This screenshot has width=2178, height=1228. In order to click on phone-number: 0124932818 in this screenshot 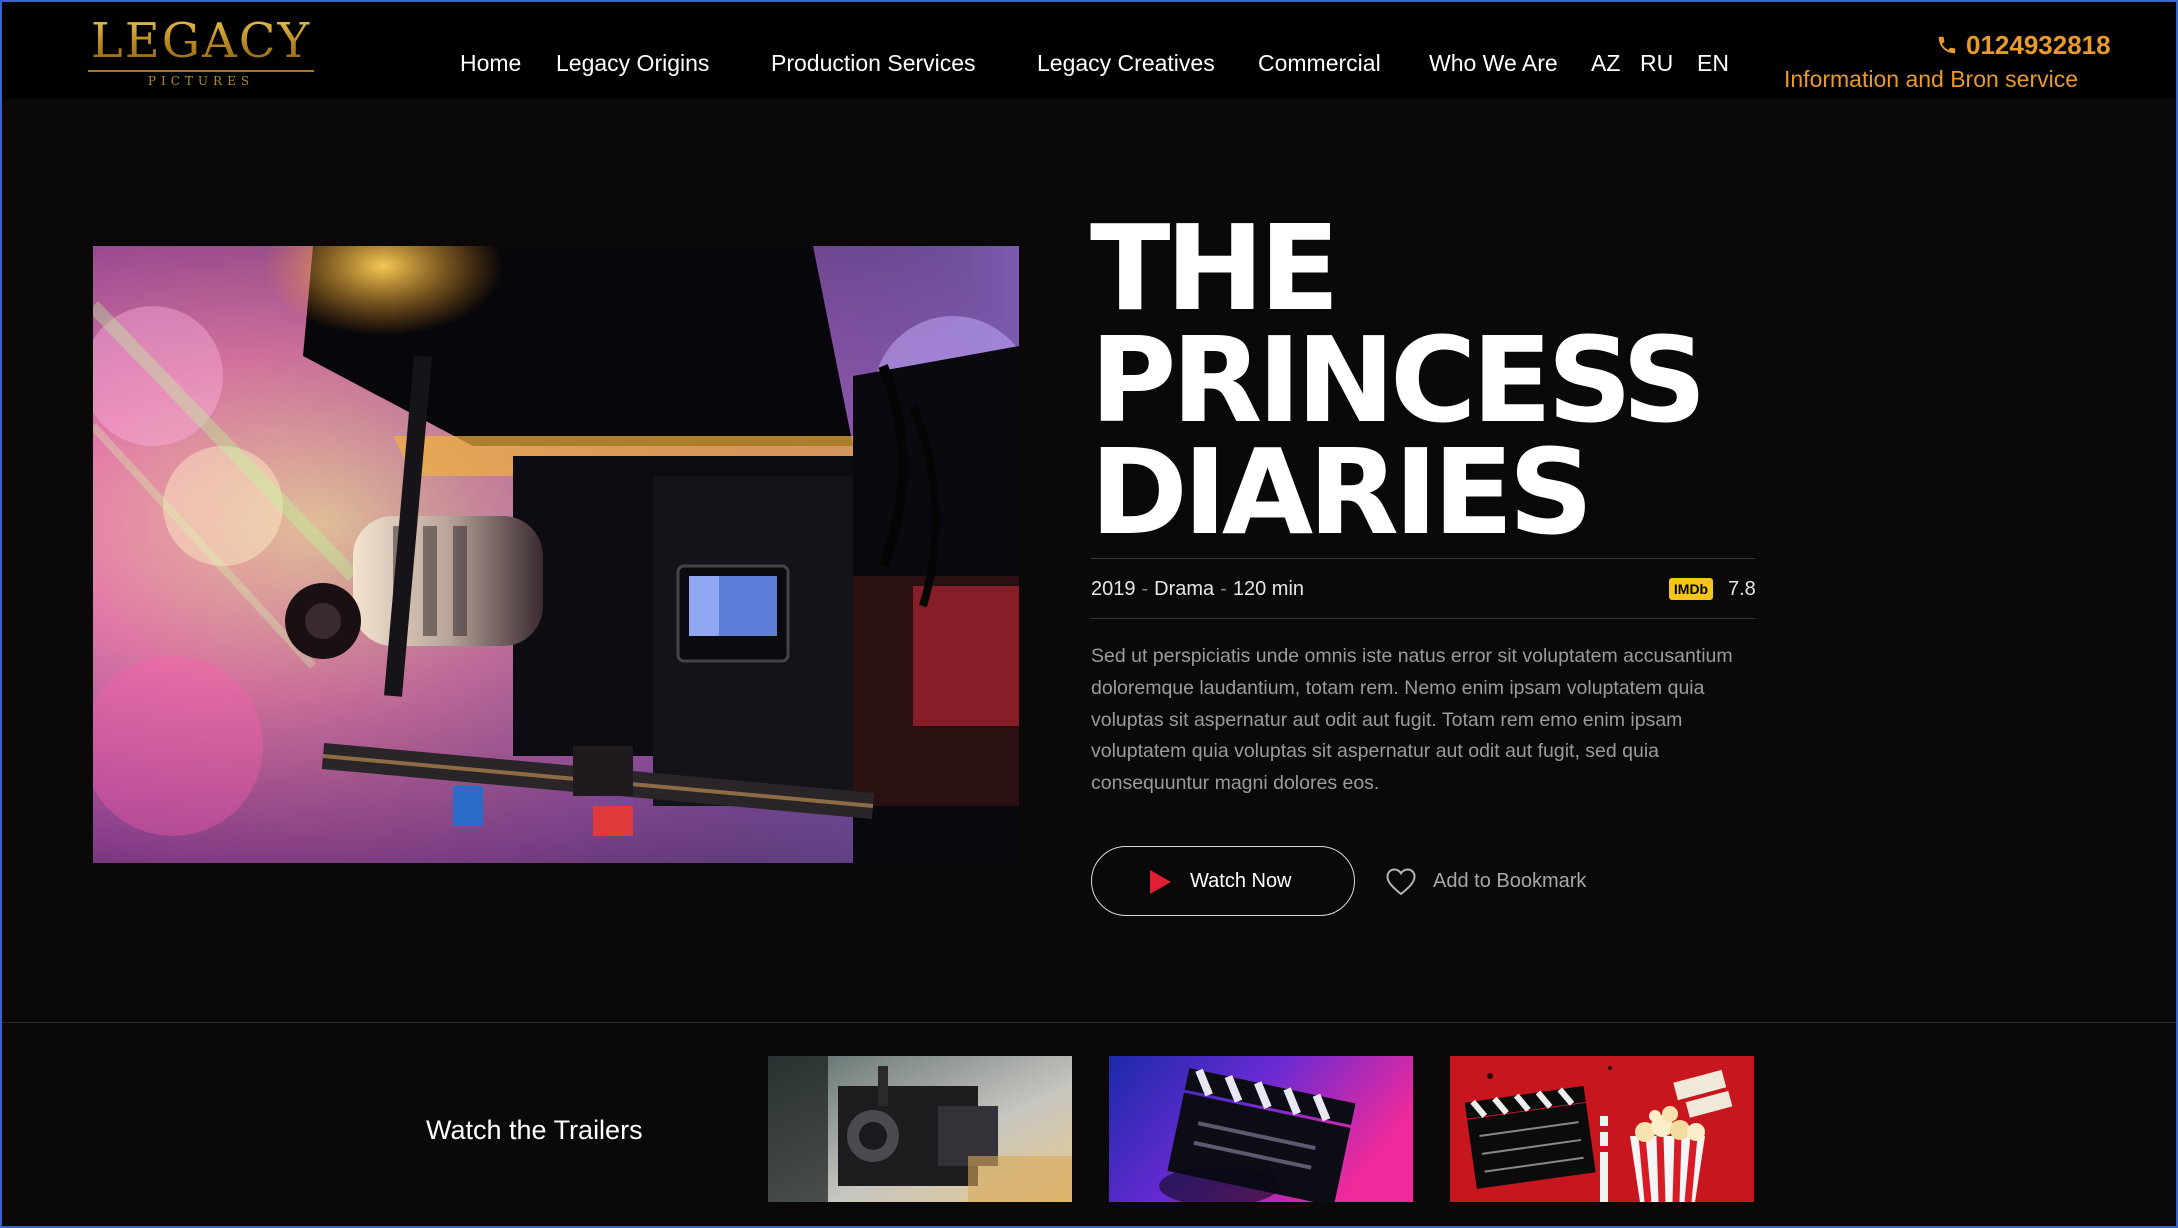, I will do `click(2038, 45)`.